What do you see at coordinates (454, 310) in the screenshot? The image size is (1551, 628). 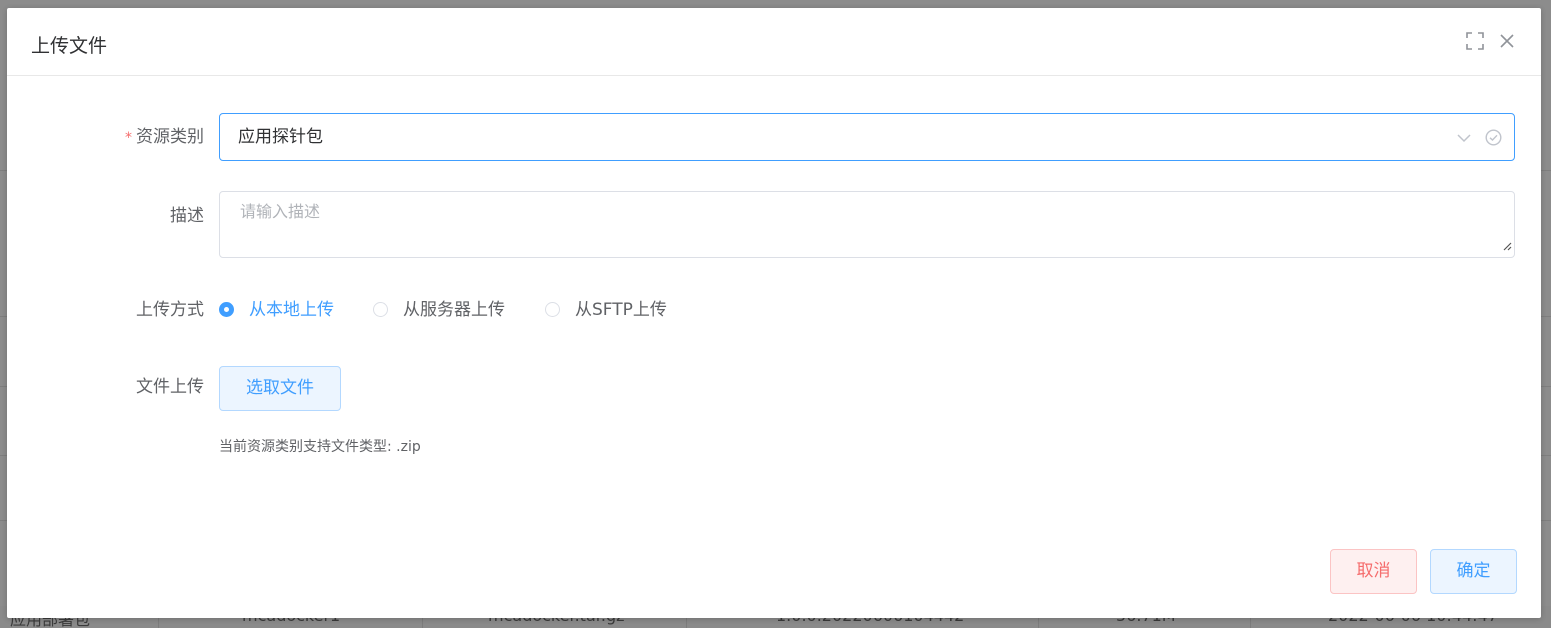 I see `radio-label: 从服务器上传` at bounding box center [454, 310].